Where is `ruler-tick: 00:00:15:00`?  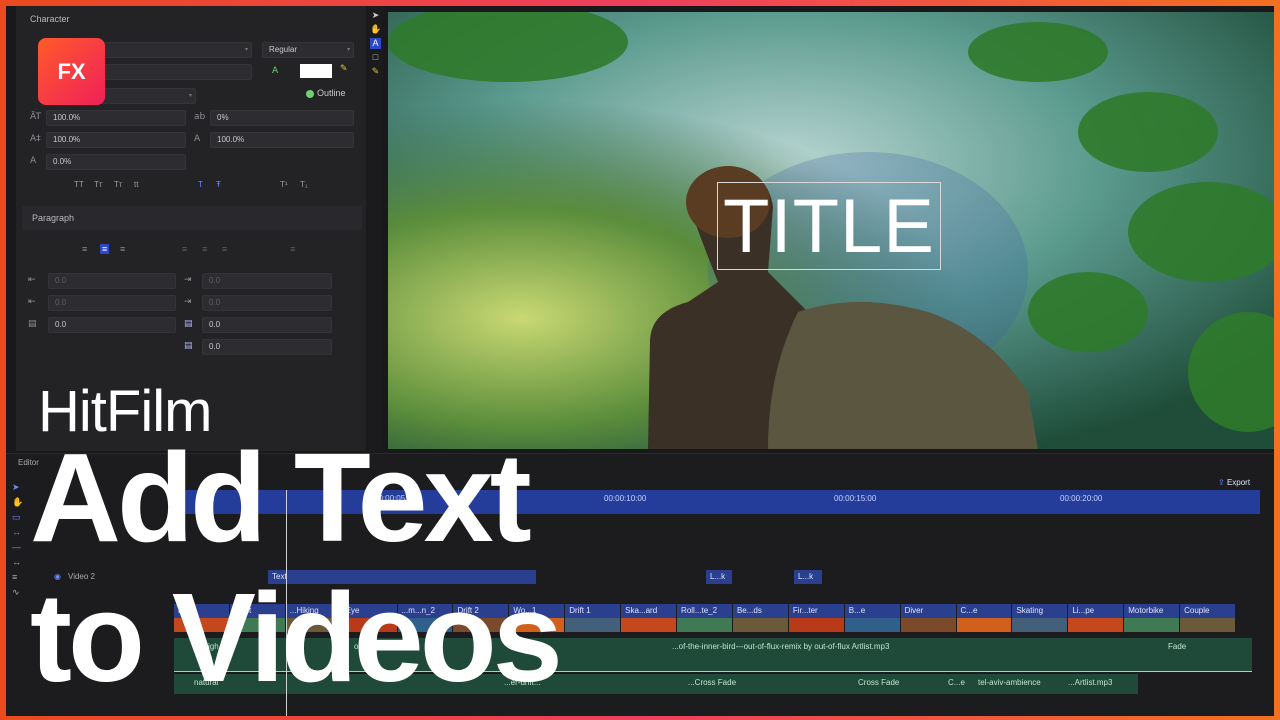 ruler-tick: 00:00:15:00 is located at coordinates (855, 498).